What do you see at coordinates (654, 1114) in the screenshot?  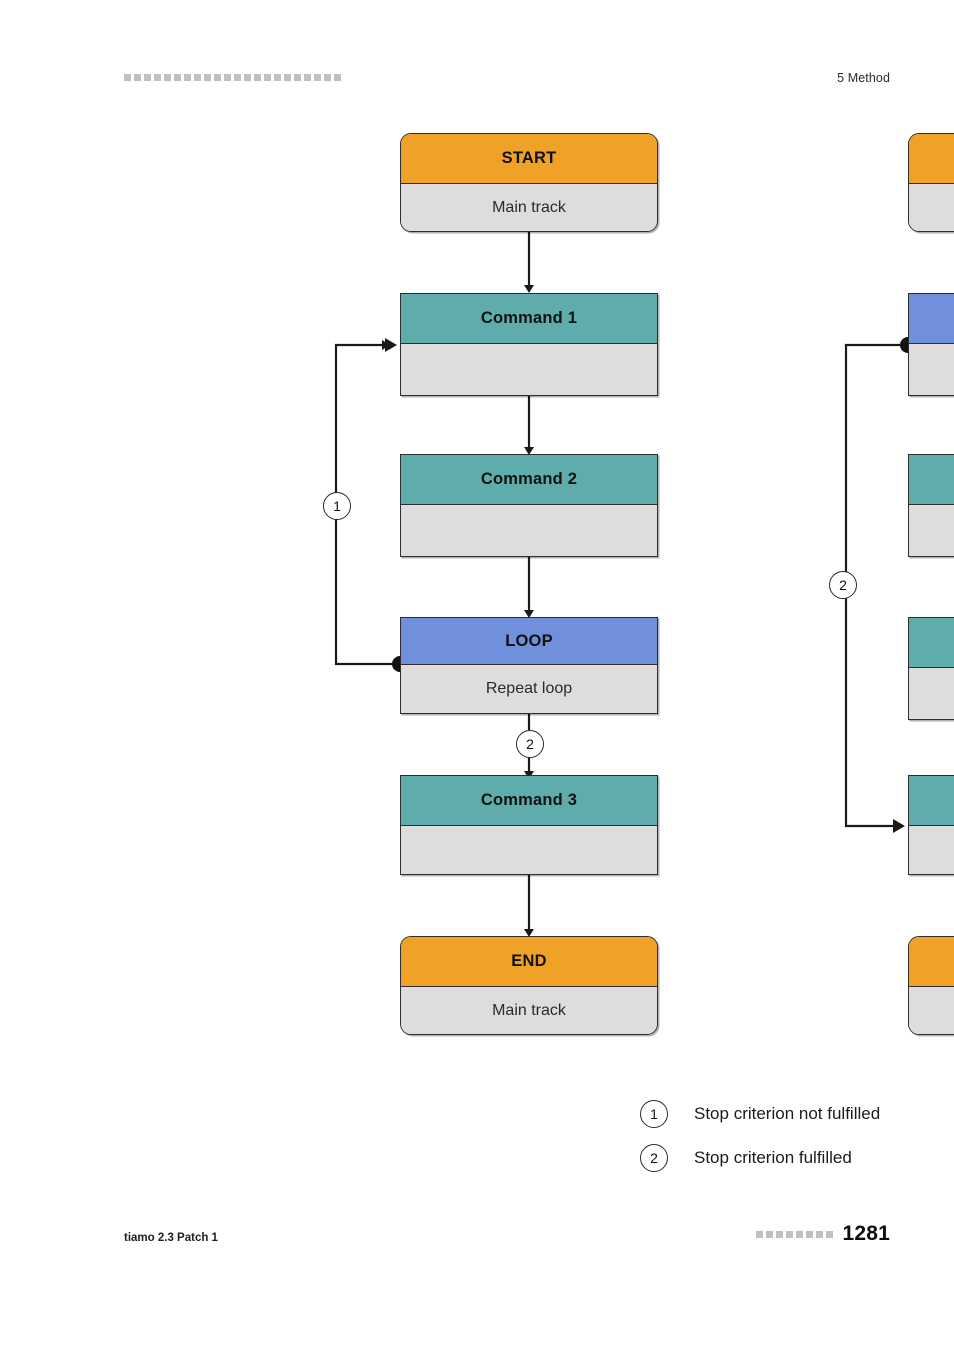 I see `legend-badge-1: 1` at bounding box center [654, 1114].